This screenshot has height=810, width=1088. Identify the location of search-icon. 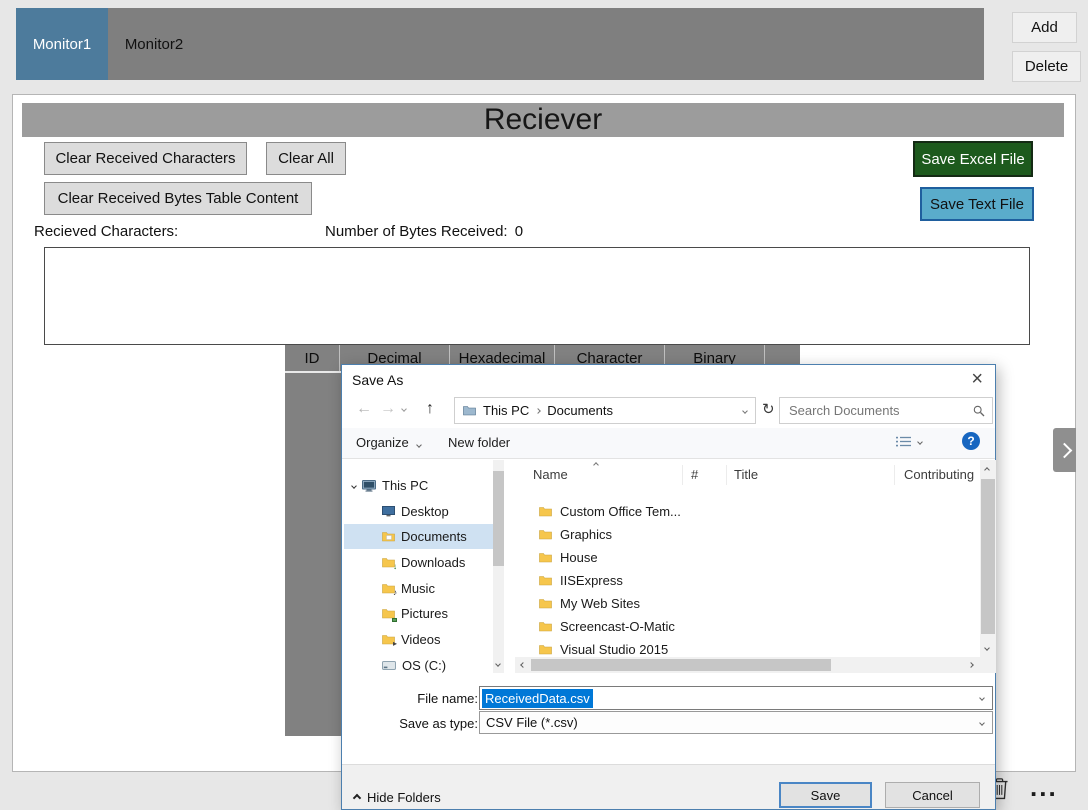
(979, 412).